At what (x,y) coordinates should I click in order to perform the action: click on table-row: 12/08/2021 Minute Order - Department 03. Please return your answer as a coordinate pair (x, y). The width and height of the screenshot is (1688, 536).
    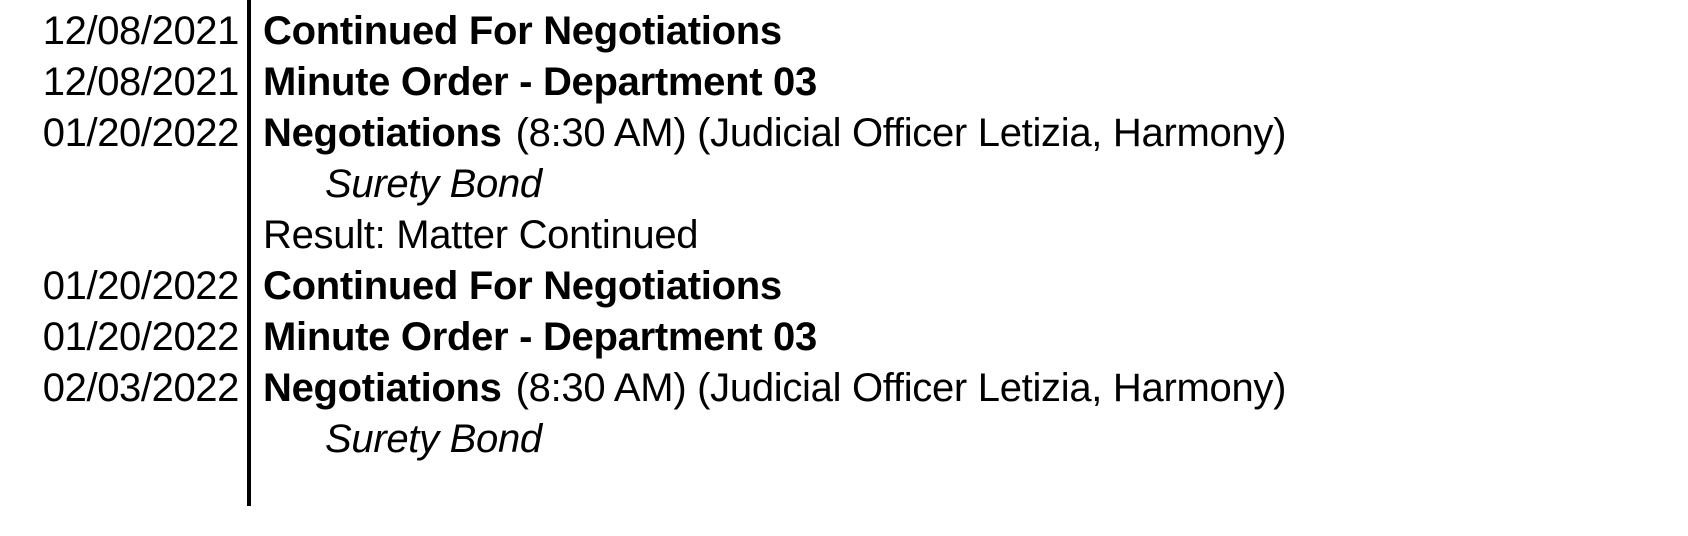
    Looking at the image, I should click on (844, 82).